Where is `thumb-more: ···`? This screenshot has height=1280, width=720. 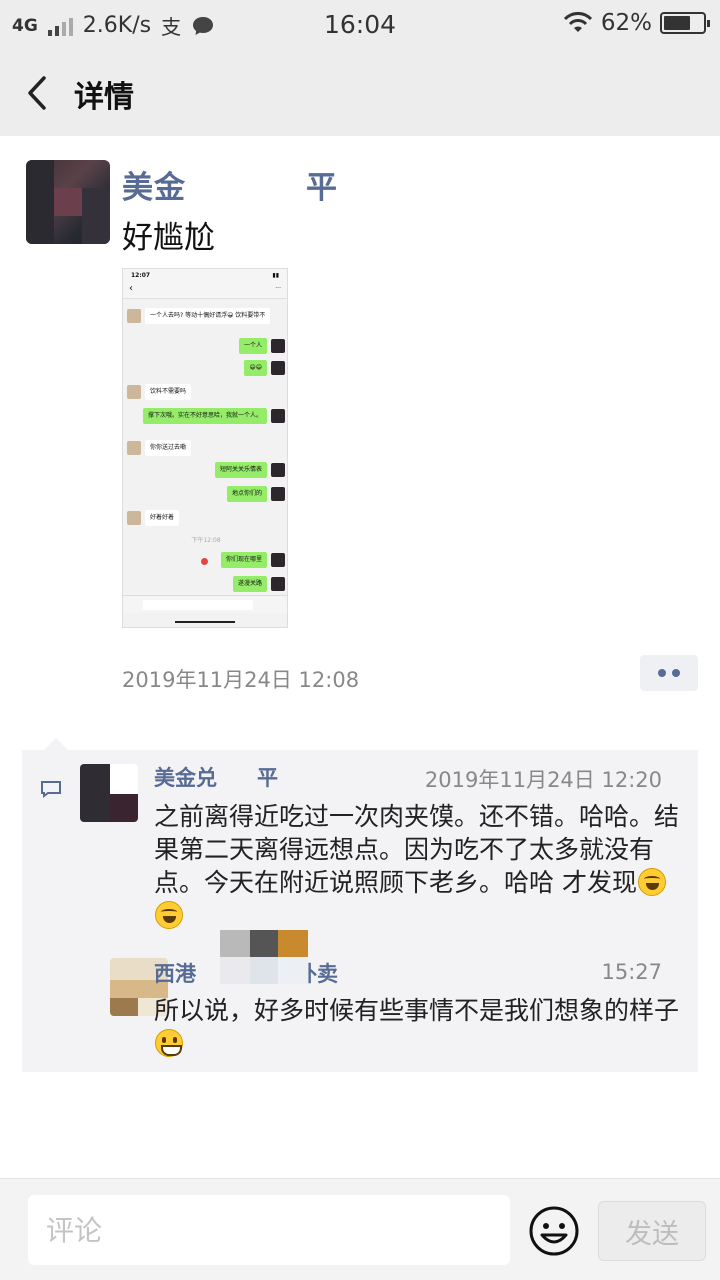
thumb-more: ··· is located at coordinates (278, 288).